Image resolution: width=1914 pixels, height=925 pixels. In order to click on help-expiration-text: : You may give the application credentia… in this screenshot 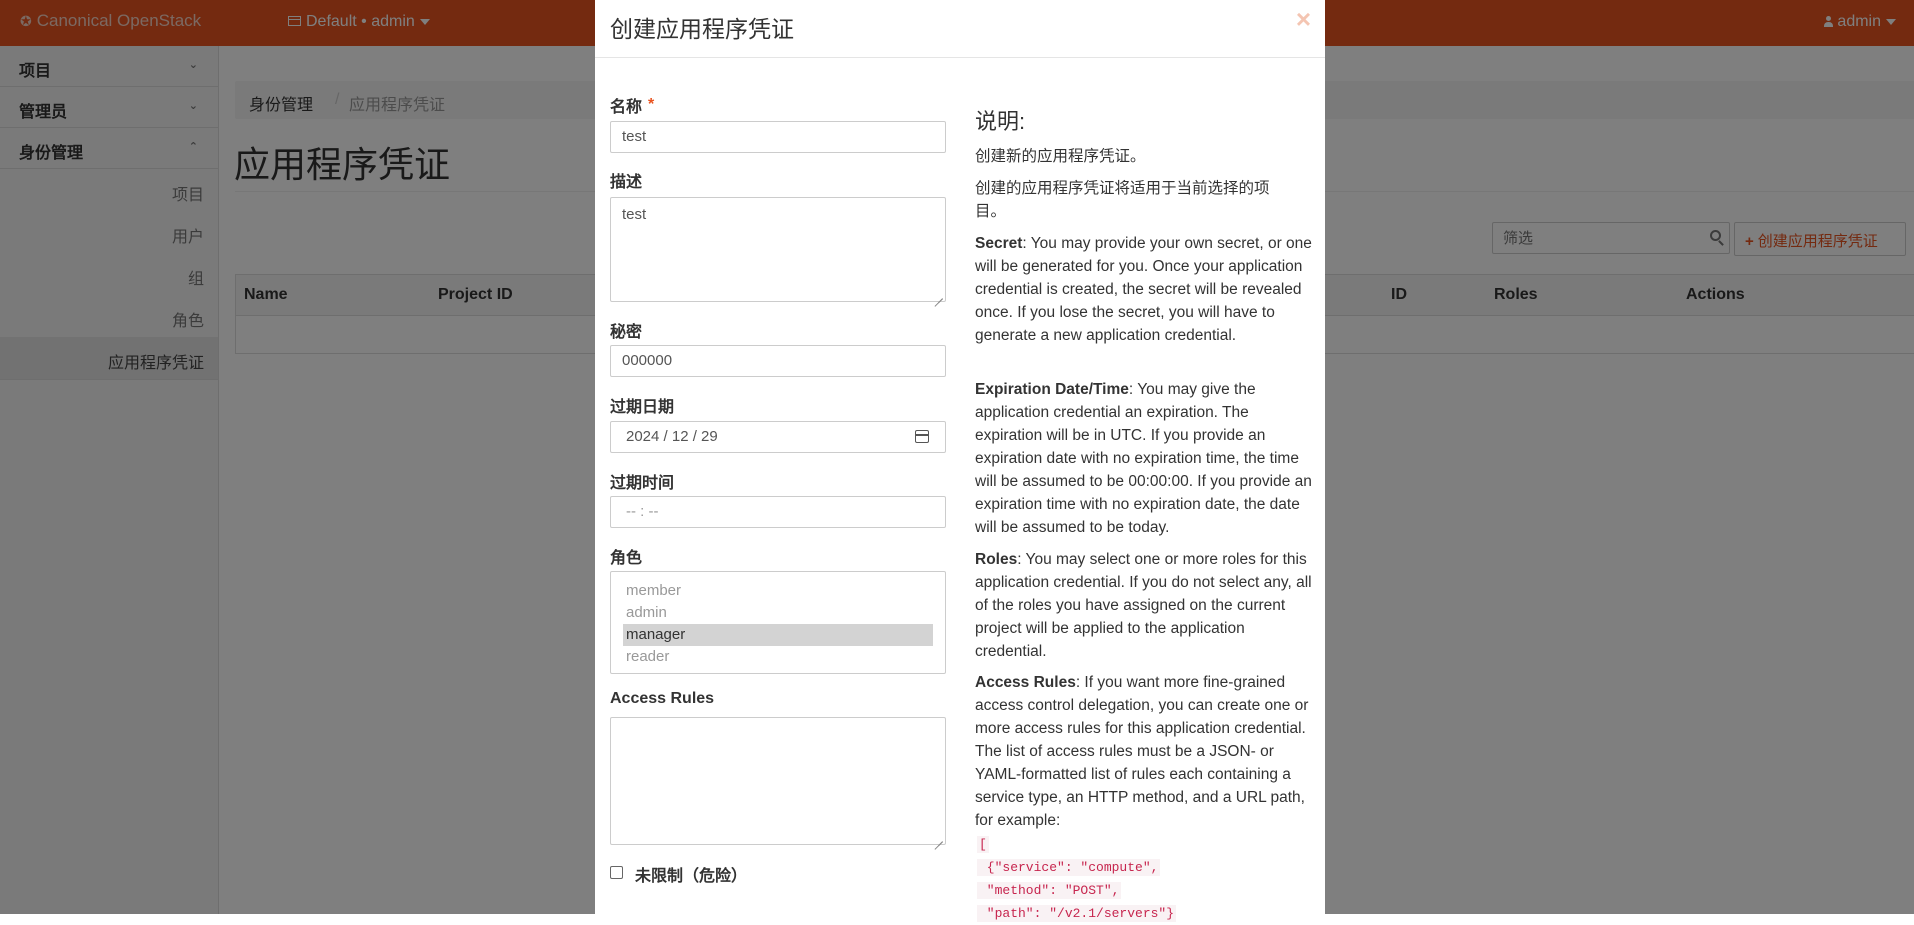, I will do `click(1143, 458)`.